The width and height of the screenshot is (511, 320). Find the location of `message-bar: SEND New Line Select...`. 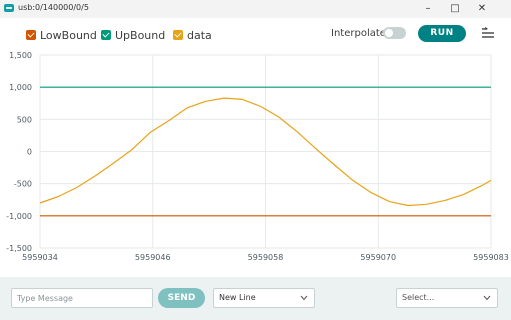

message-bar: SEND New Line Select... is located at coordinates (255, 298).